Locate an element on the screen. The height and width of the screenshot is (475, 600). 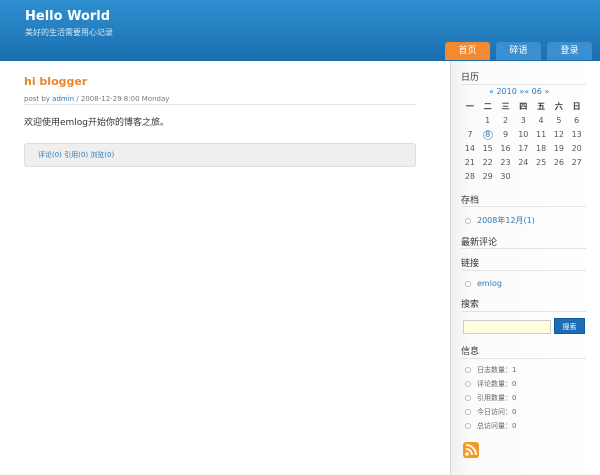
calendar-day: 27 is located at coordinates (577, 163).